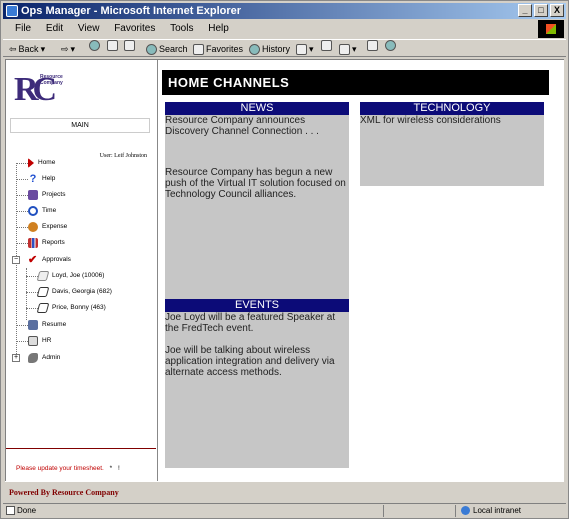 This screenshot has width=569, height=519. What do you see at coordinates (218, 49) in the screenshot?
I see `favorites-button: Favorites` at bounding box center [218, 49].